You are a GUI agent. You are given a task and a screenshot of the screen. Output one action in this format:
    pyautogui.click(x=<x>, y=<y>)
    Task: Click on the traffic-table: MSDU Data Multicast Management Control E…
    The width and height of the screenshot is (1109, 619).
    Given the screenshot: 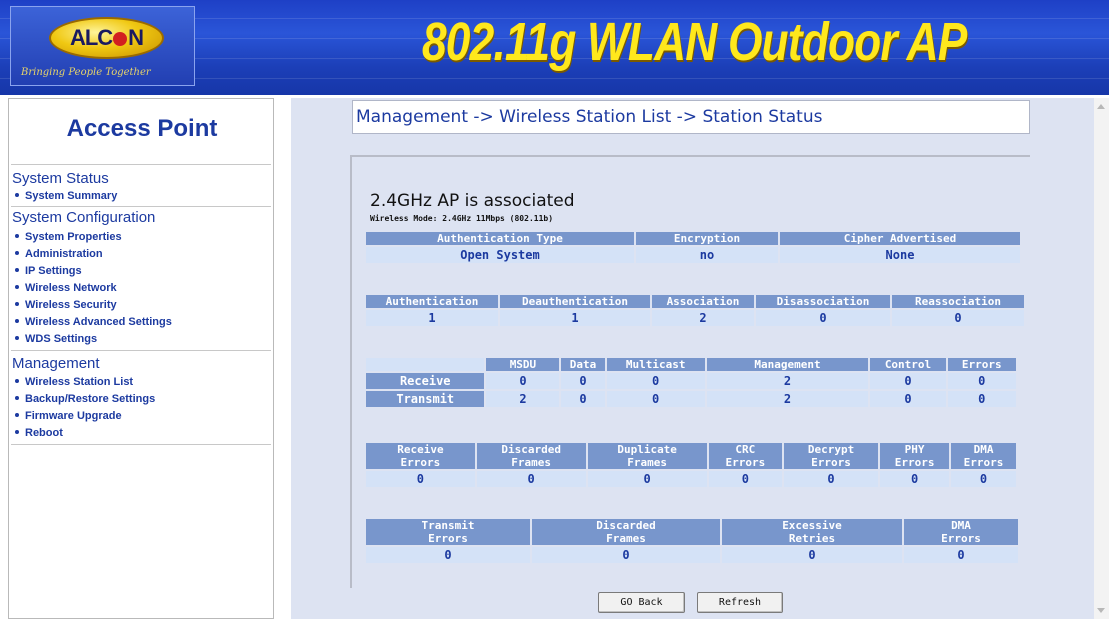 What is the action you would take?
    pyautogui.click(x=691, y=382)
    